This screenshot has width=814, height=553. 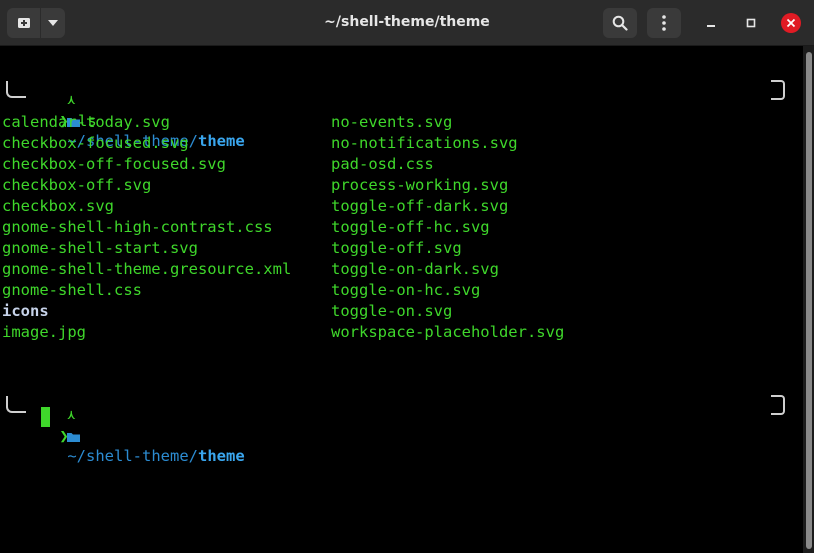 I want to click on prompt-path: ~/shell-theme/theme, so click(x=155, y=456).